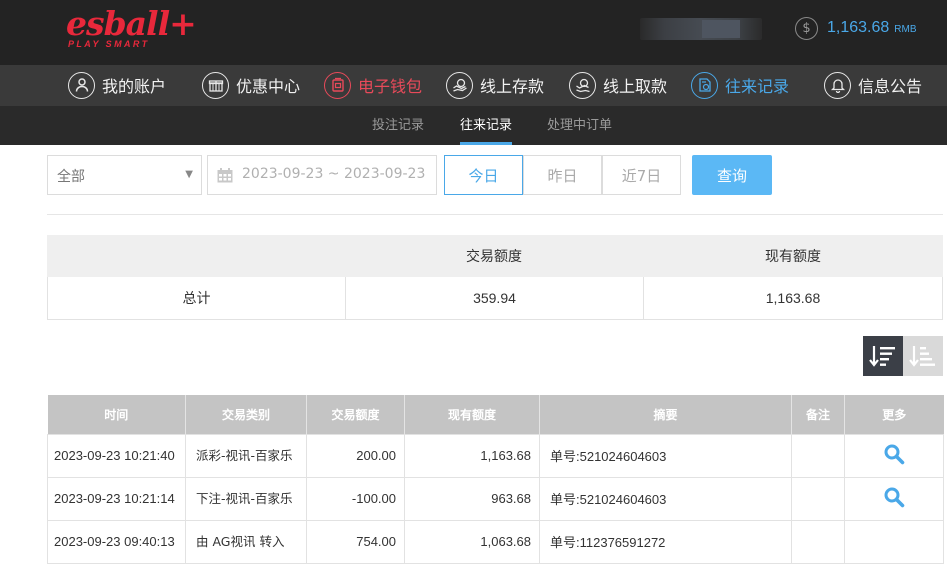  I want to click on nav-item-online-withdrawal: 线上取款, so click(618, 85).